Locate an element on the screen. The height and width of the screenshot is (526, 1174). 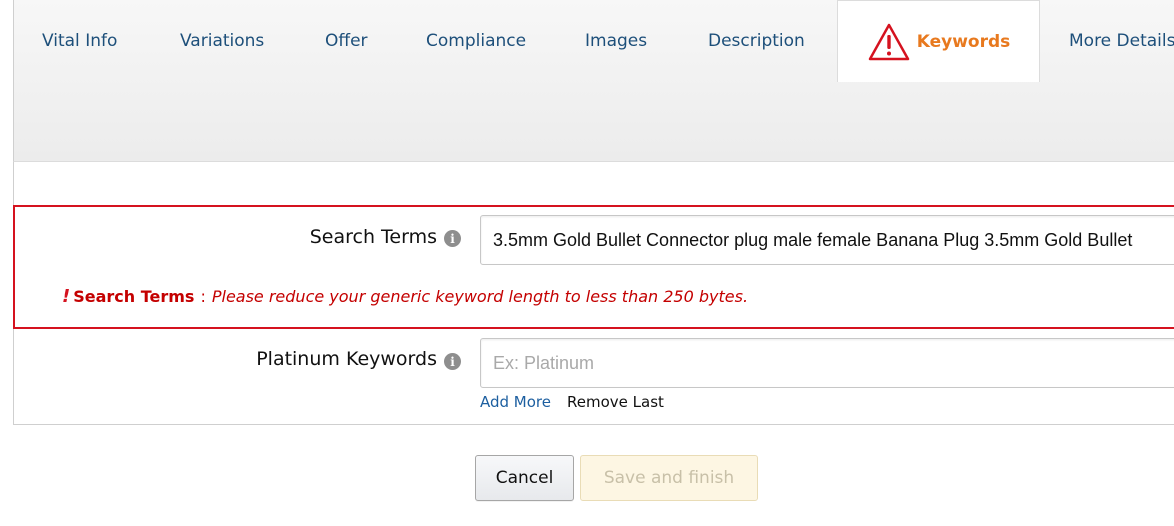
error-mark-icon: ! is located at coordinates (66, 296).